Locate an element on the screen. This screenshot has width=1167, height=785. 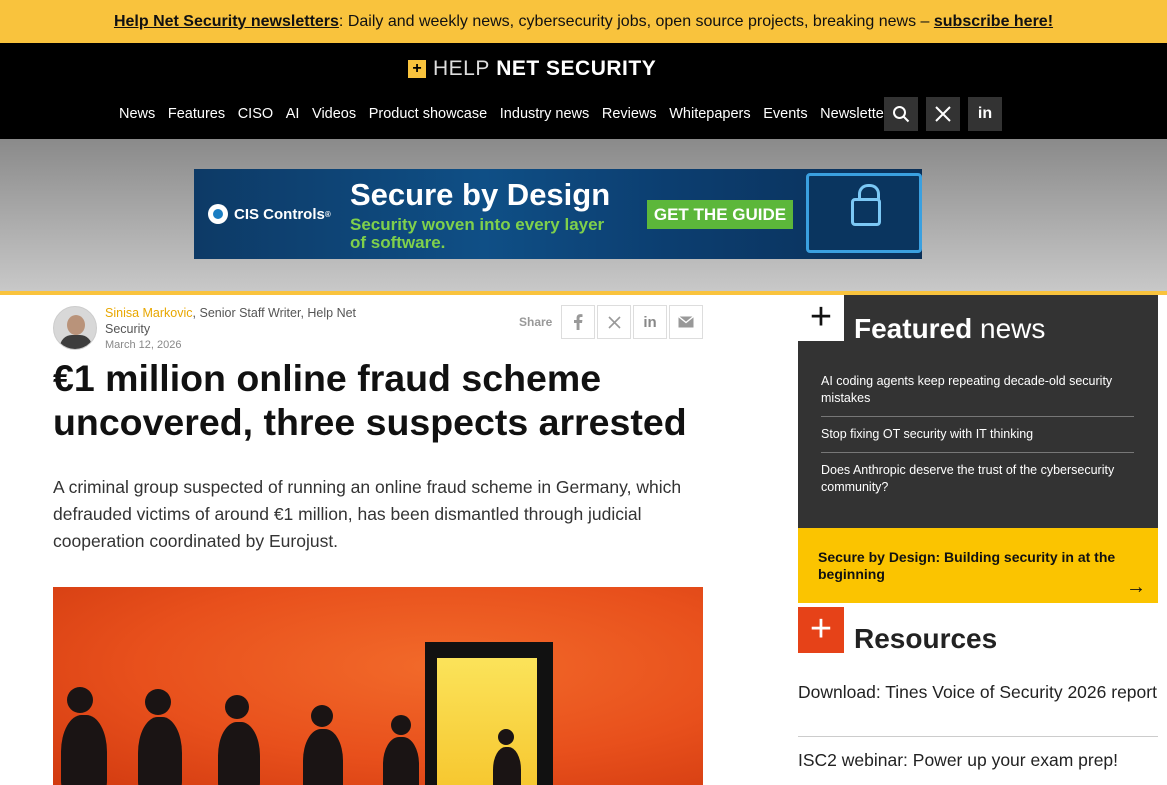
nav-videos: Videos is located at coordinates (334, 114).